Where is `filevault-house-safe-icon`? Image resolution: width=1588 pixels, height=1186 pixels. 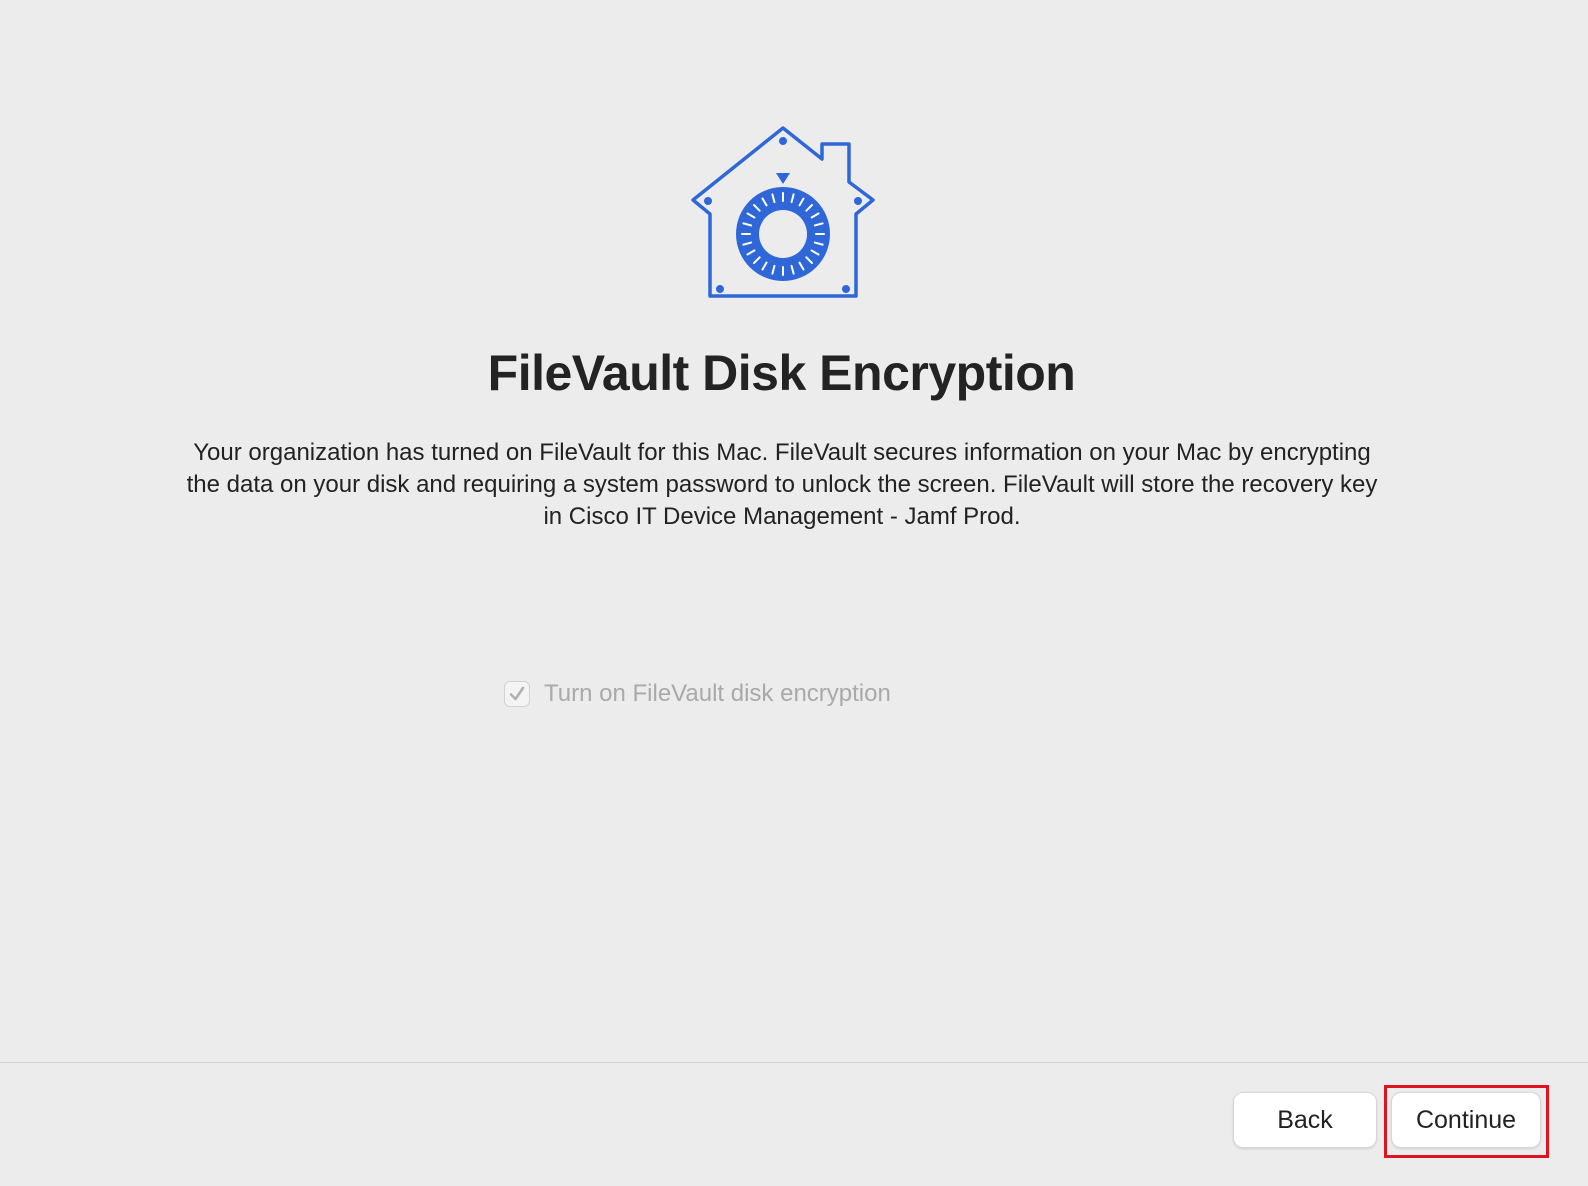 filevault-house-safe-icon is located at coordinates (783, 212).